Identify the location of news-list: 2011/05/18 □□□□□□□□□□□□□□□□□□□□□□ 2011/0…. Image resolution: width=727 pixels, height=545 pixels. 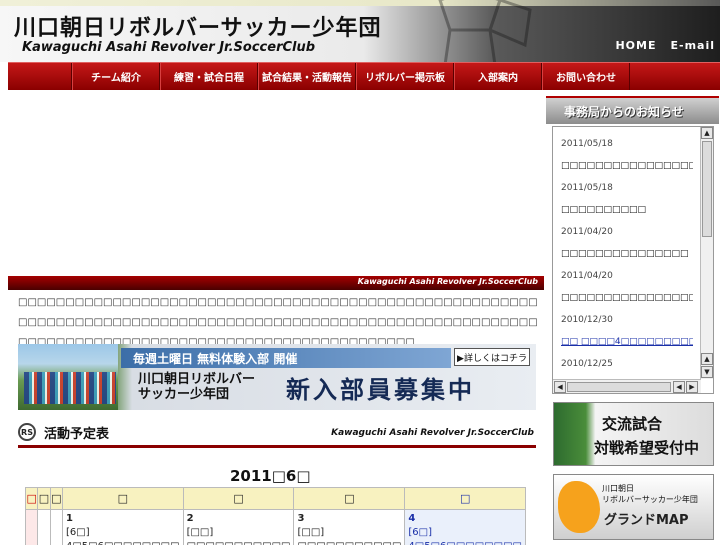
(627, 253).